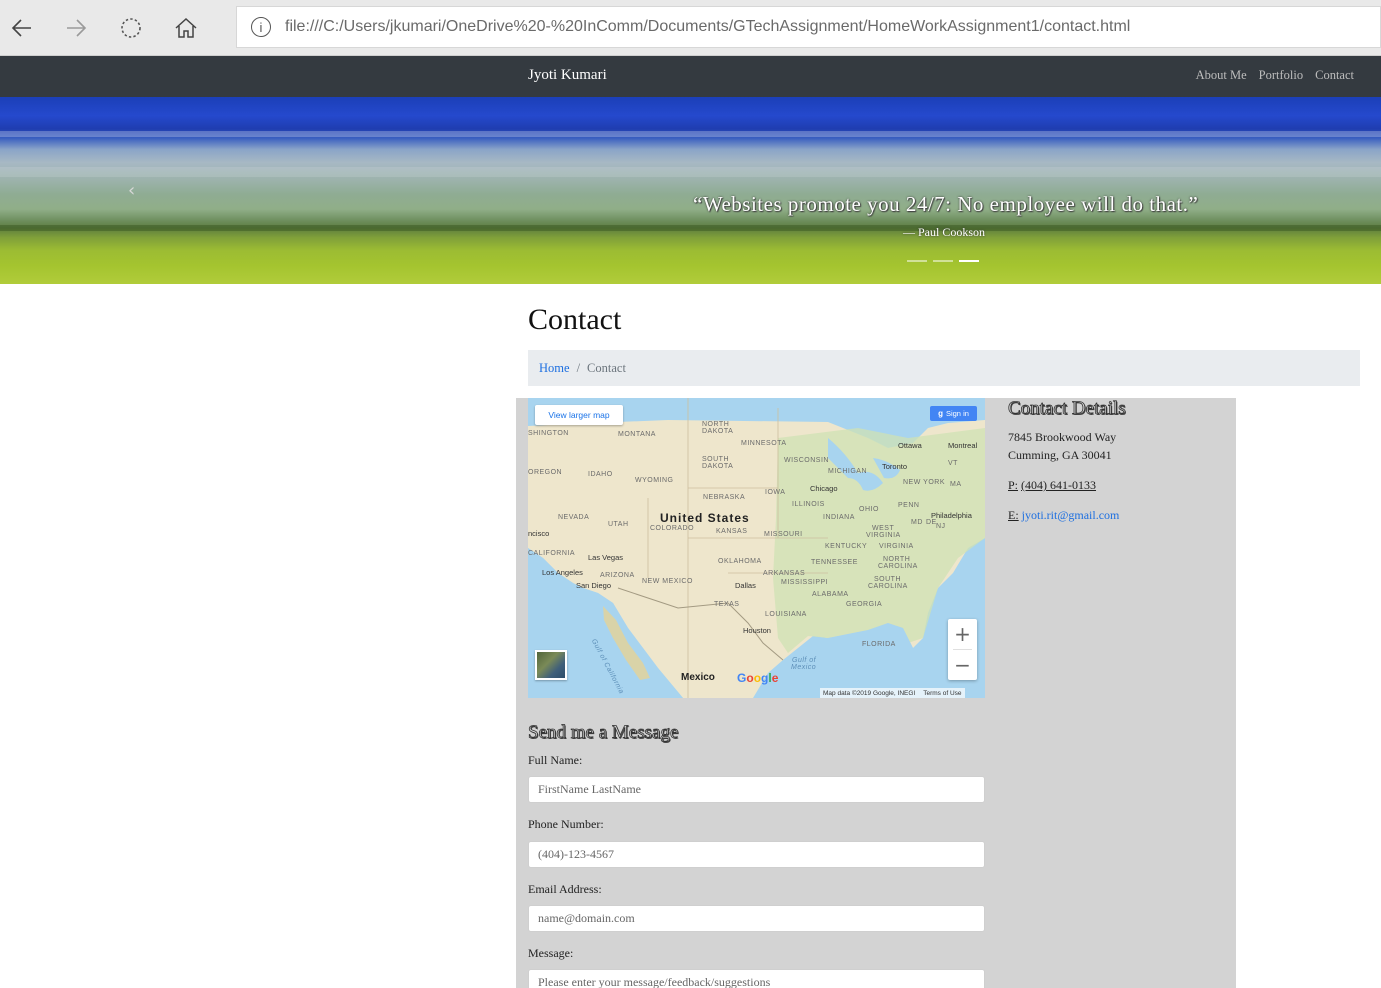  What do you see at coordinates (727, 604) in the screenshot?
I see `map-label: TEXAS` at bounding box center [727, 604].